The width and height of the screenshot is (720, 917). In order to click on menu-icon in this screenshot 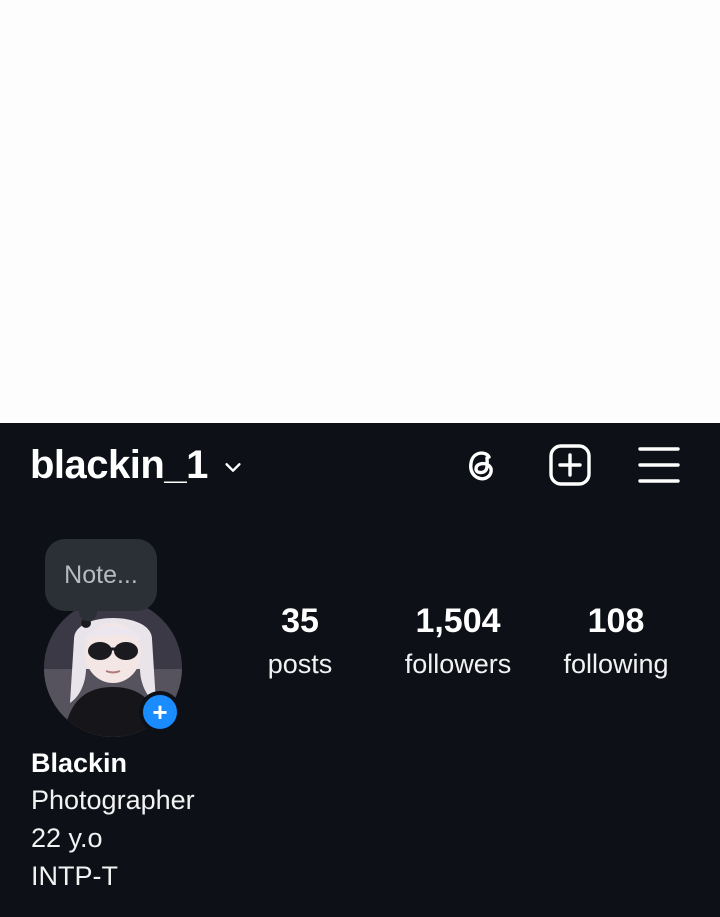, I will do `click(659, 465)`.